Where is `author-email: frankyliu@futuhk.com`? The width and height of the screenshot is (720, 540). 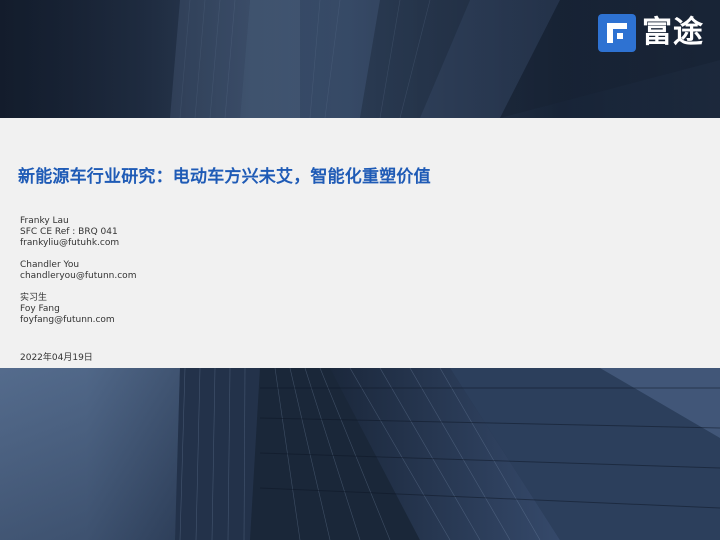 author-email: frankyliu@futuhk.com is located at coordinates (70, 243).